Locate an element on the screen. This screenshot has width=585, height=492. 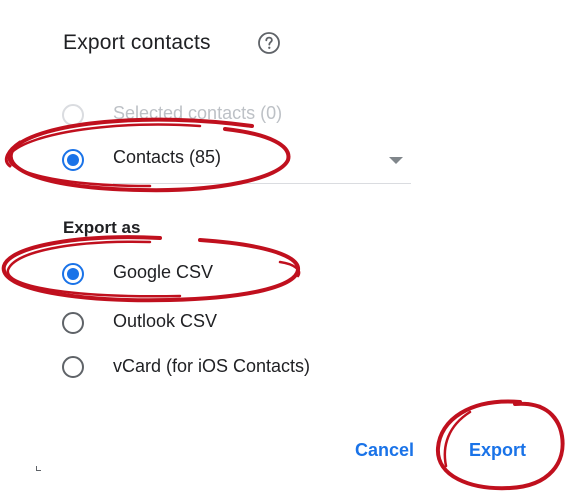
vcard-radio is located at coordinates (73, 367).